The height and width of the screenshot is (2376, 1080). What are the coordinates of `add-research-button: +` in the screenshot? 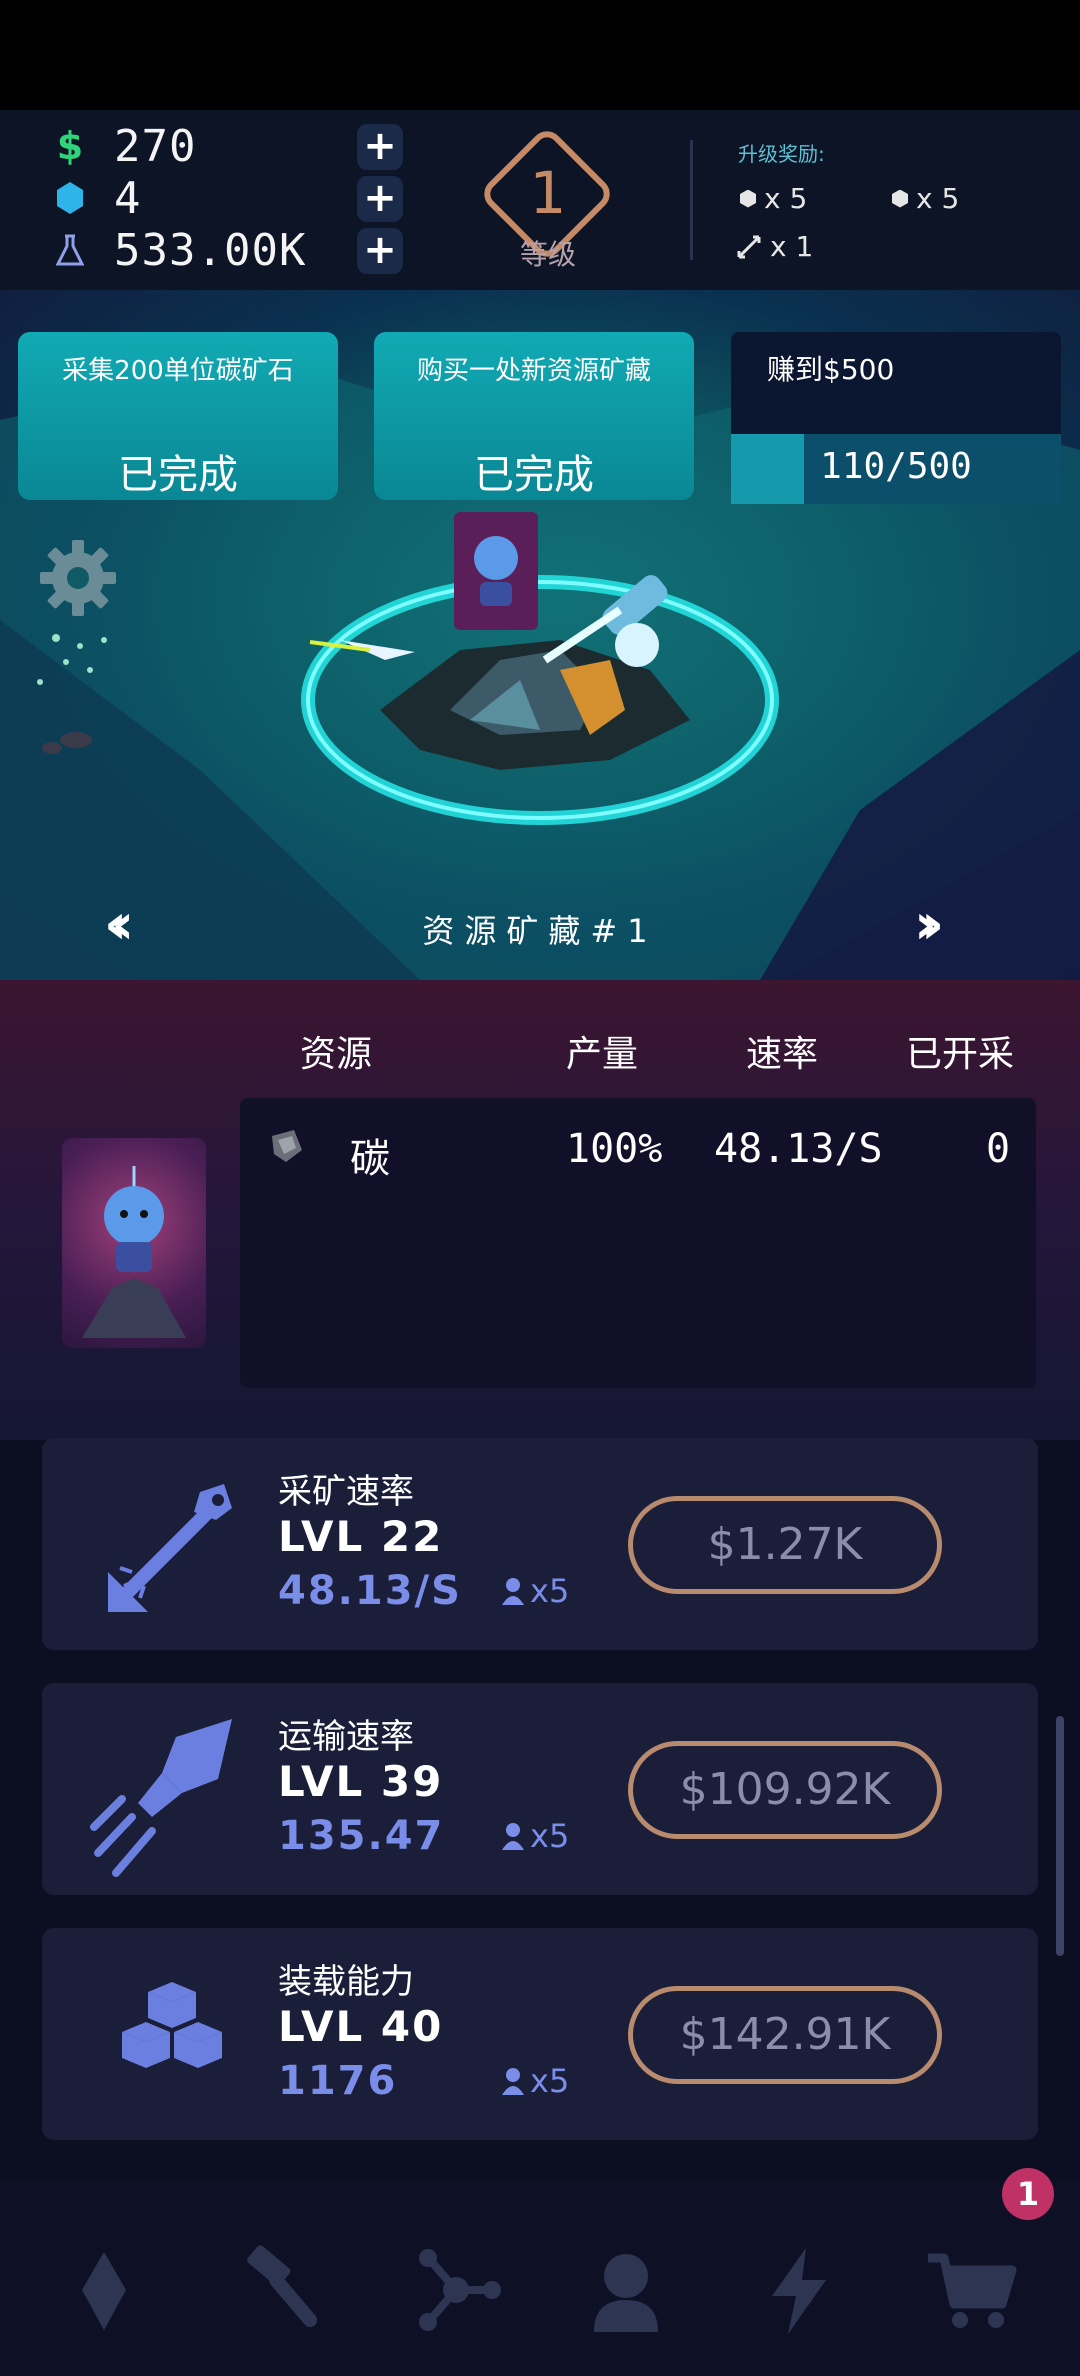 It's located at (380, 251).